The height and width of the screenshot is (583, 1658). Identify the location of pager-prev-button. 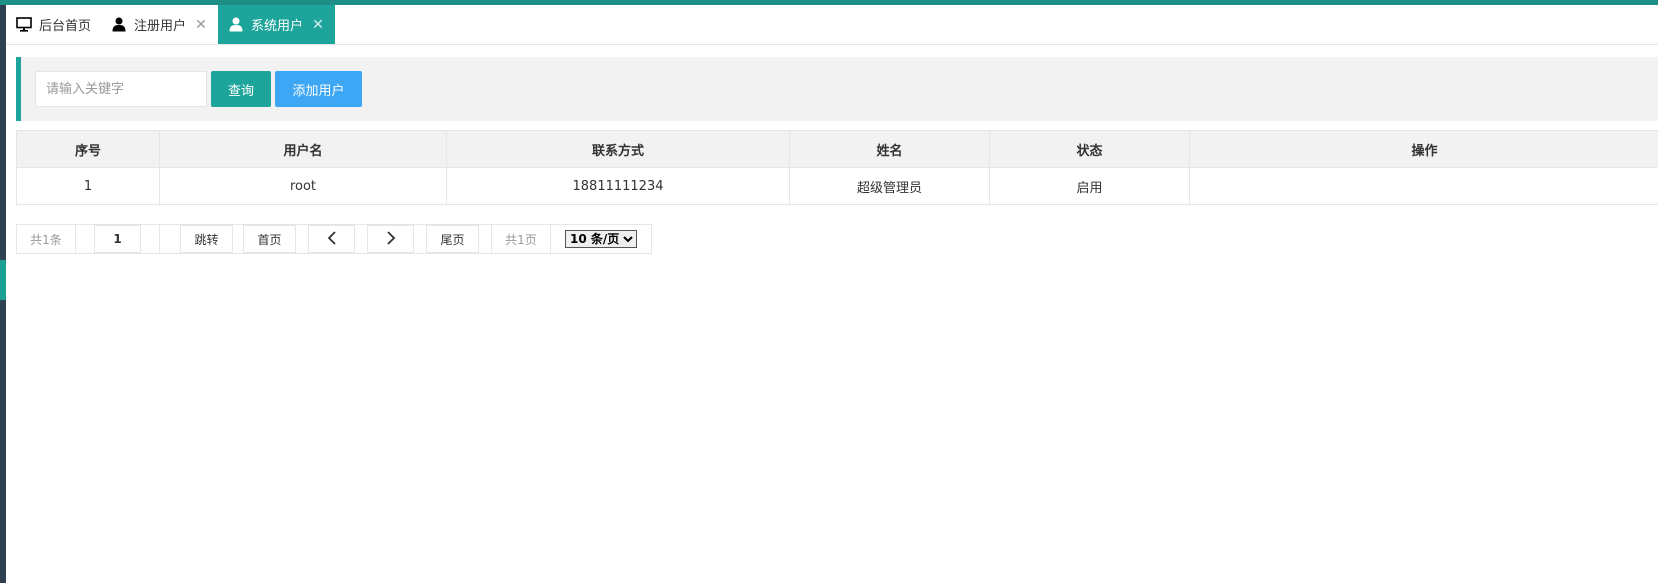
(331, 239).